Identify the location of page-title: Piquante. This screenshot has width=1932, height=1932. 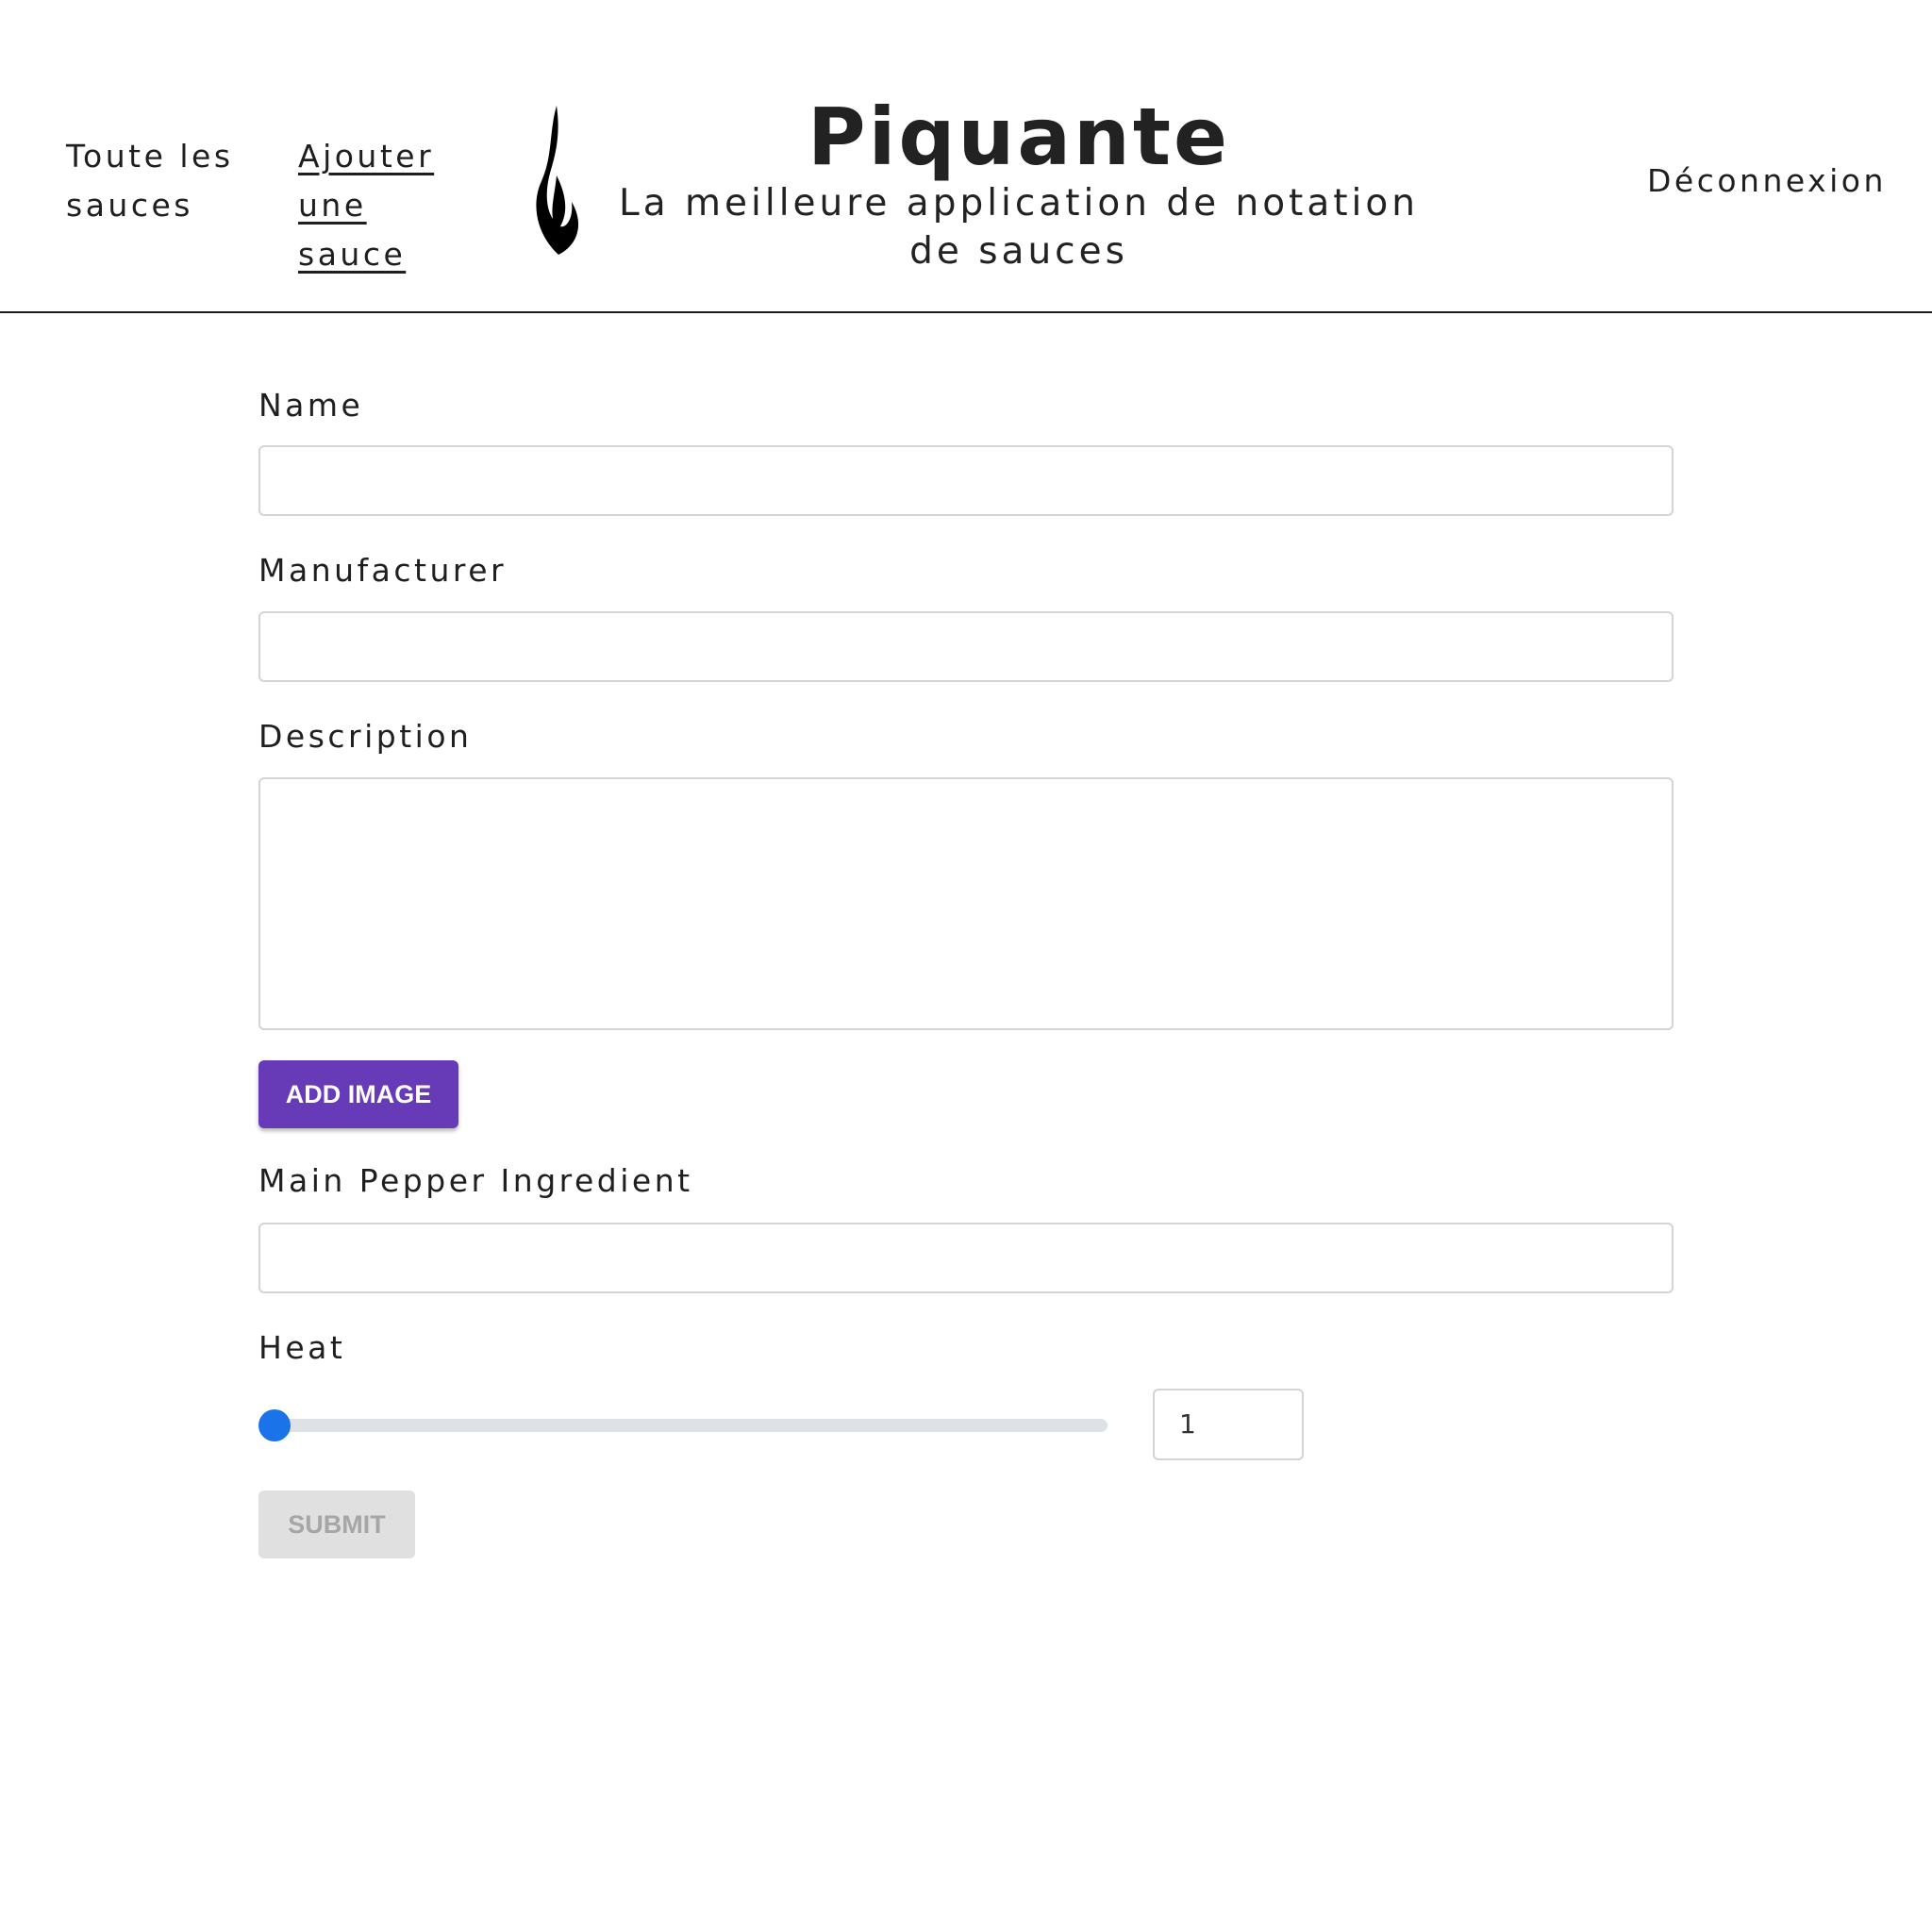
(1019, 137).